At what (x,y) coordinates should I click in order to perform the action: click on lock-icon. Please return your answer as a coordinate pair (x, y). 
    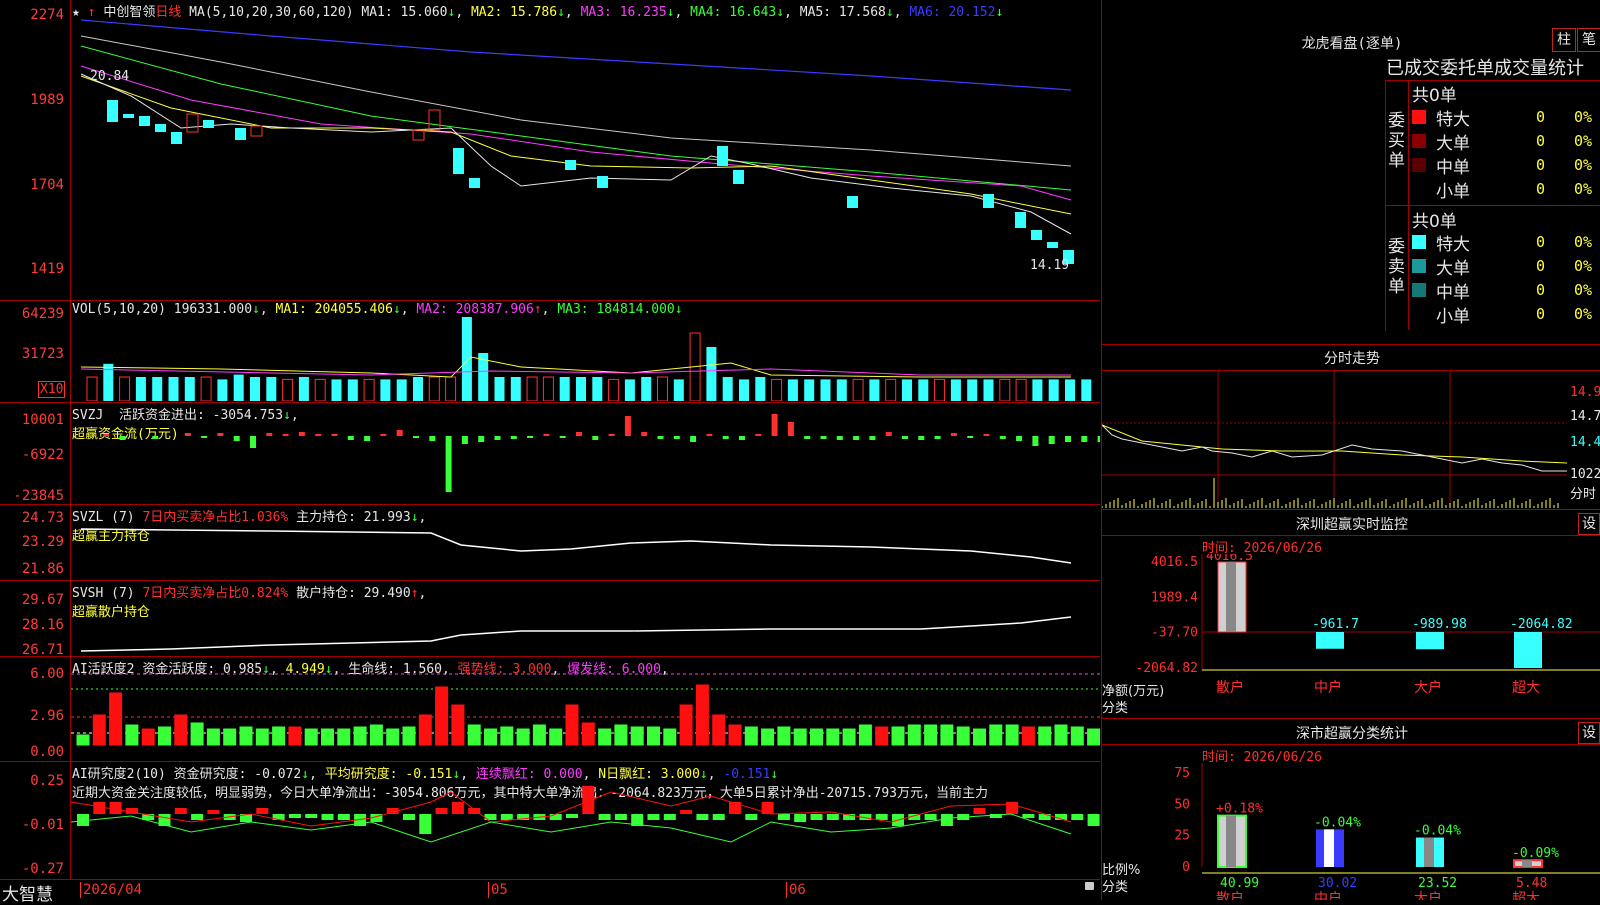
    Looking at the image, I should click on (1089, 886).